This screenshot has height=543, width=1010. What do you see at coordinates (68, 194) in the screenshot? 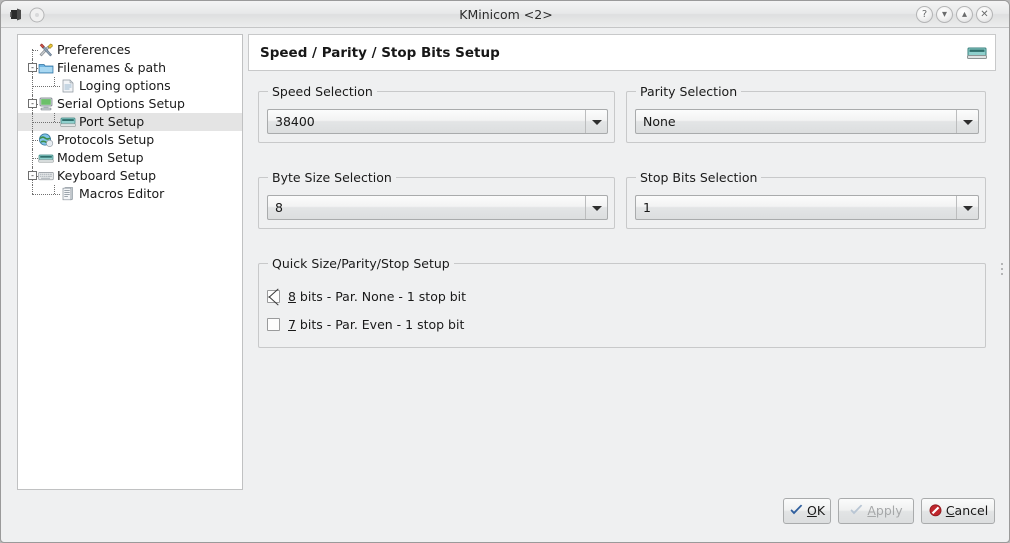
I see `macros-icon` at bounding box center [68, 194].